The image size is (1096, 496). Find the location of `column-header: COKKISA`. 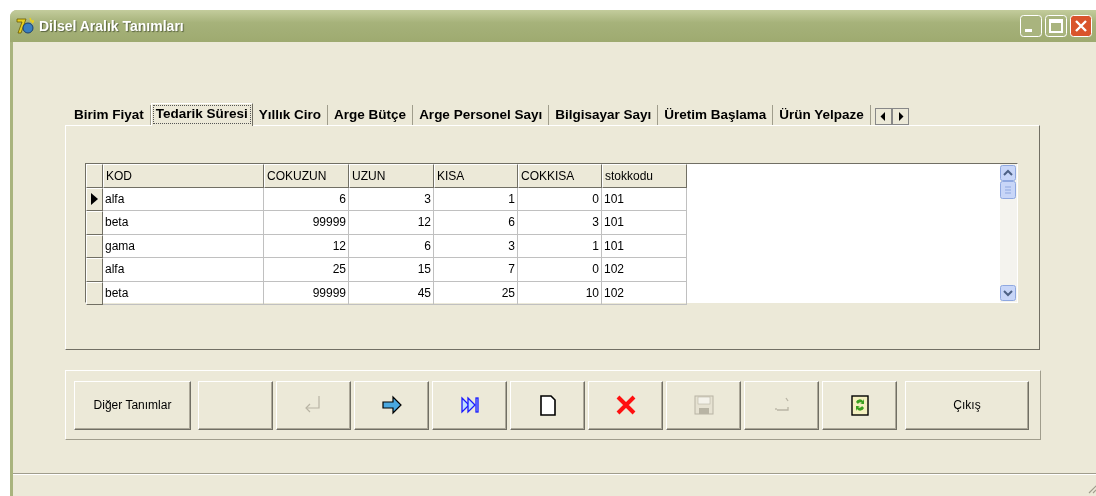

column-header: COKKISA is located at coordinates (560, 176).